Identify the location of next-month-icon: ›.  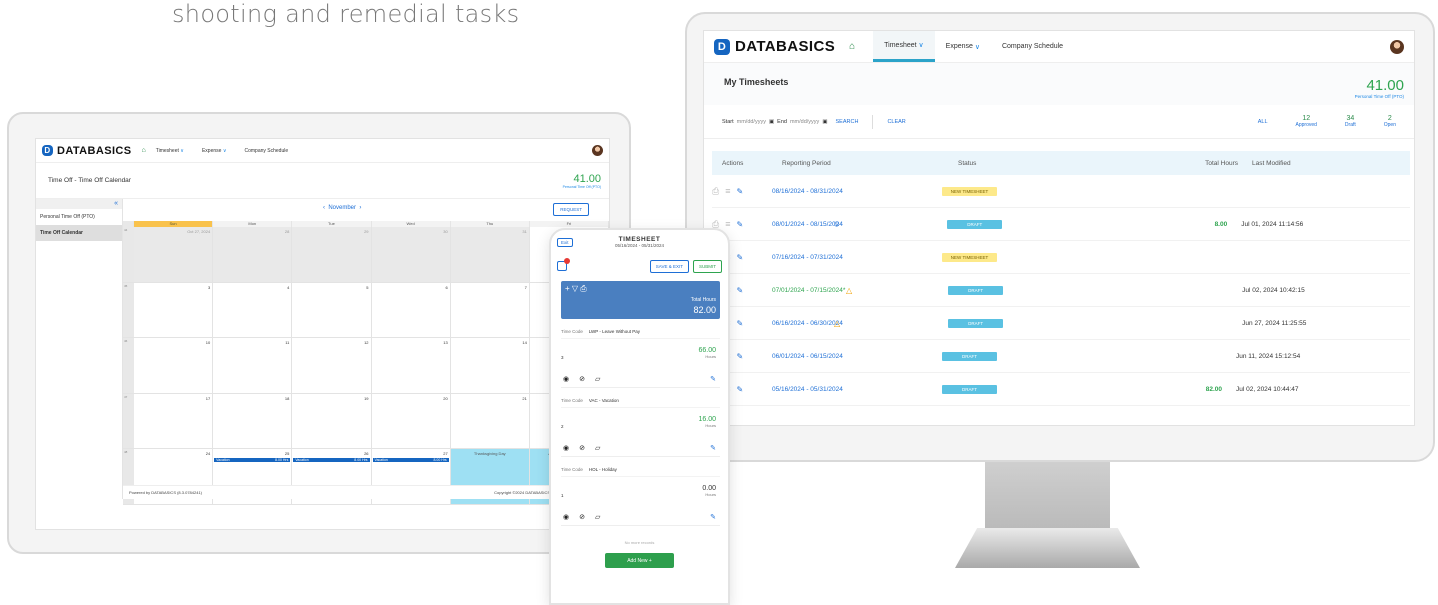
(360, 208).